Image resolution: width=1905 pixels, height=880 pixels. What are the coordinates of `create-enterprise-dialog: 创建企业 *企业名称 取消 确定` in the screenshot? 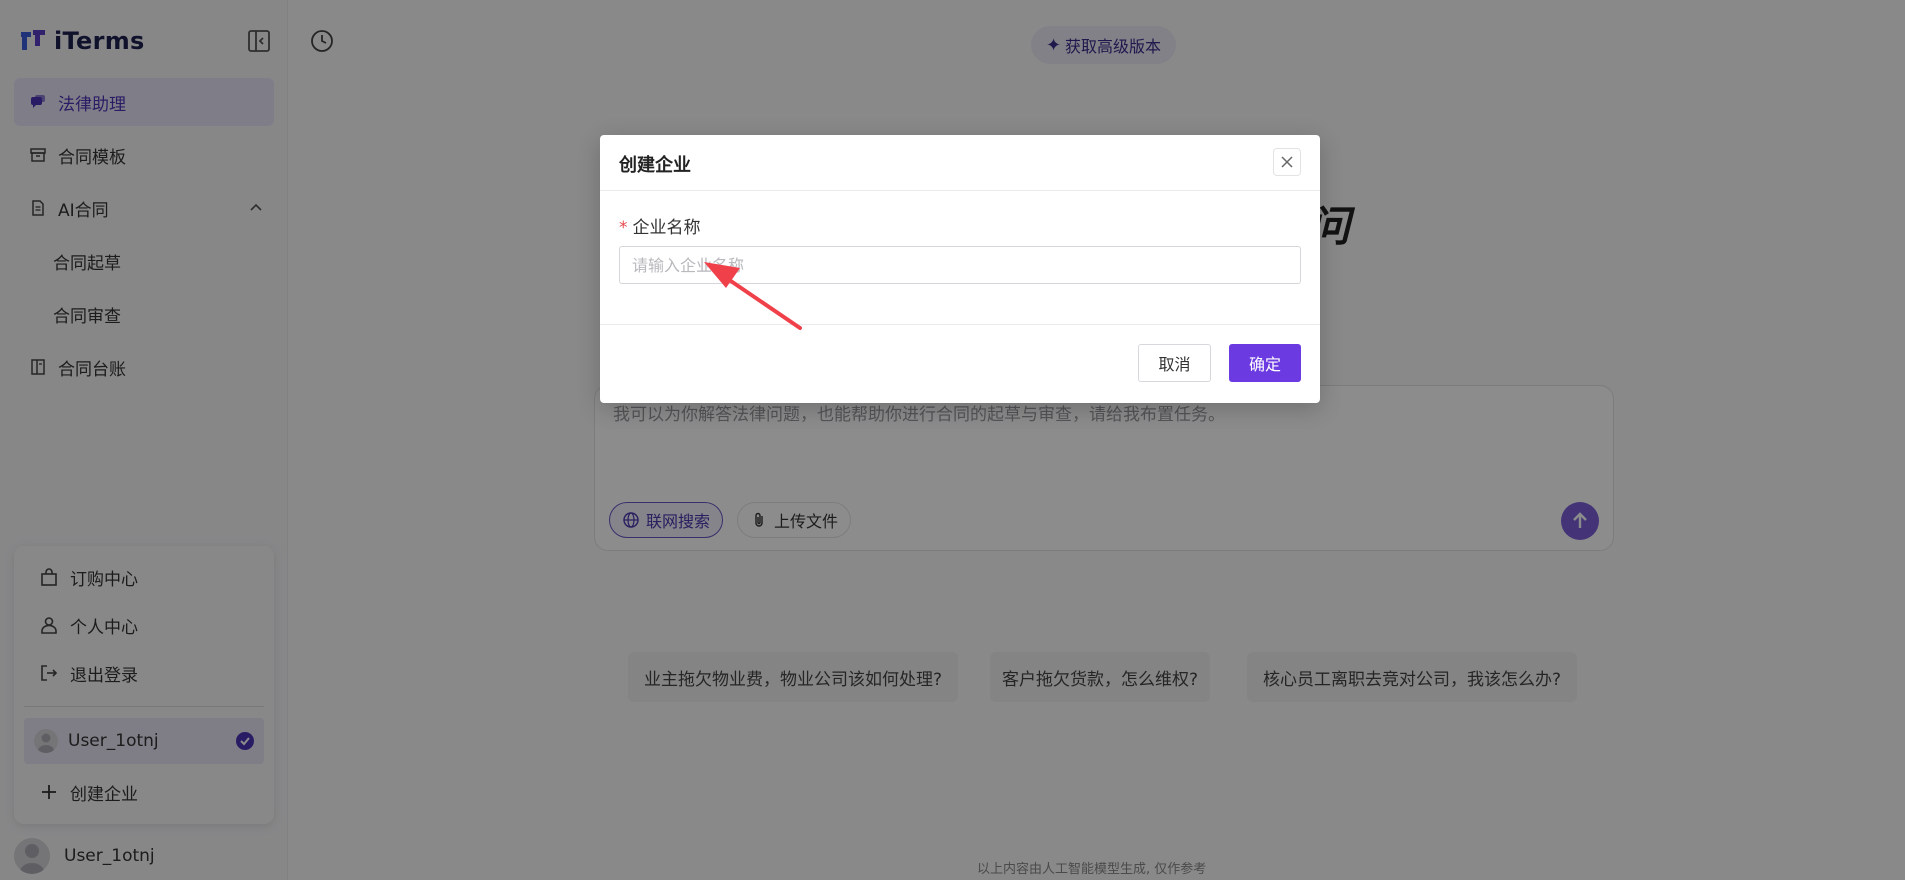 It's located at (960, 269).